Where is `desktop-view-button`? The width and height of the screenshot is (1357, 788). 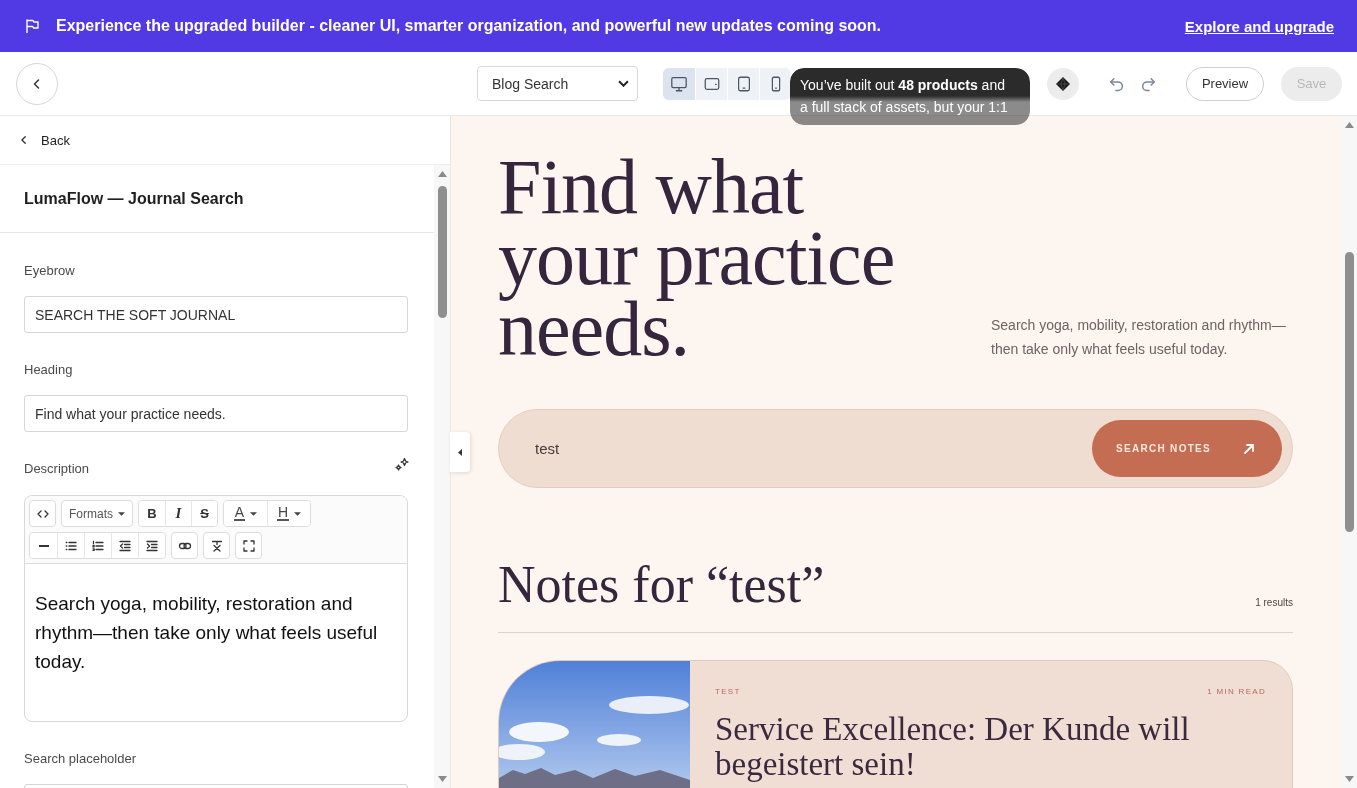
desktop-view-button is located at coordinates (679, 83).